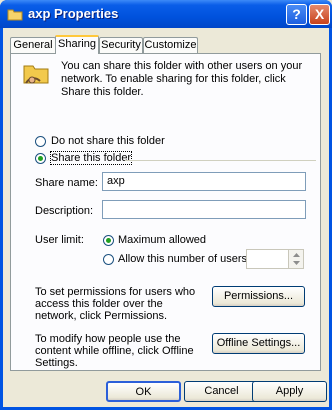 The image size is (332, 410). Describe the element at coordinates (36, 74) in the screenshot. I see `shared-folder-icon` at that location.